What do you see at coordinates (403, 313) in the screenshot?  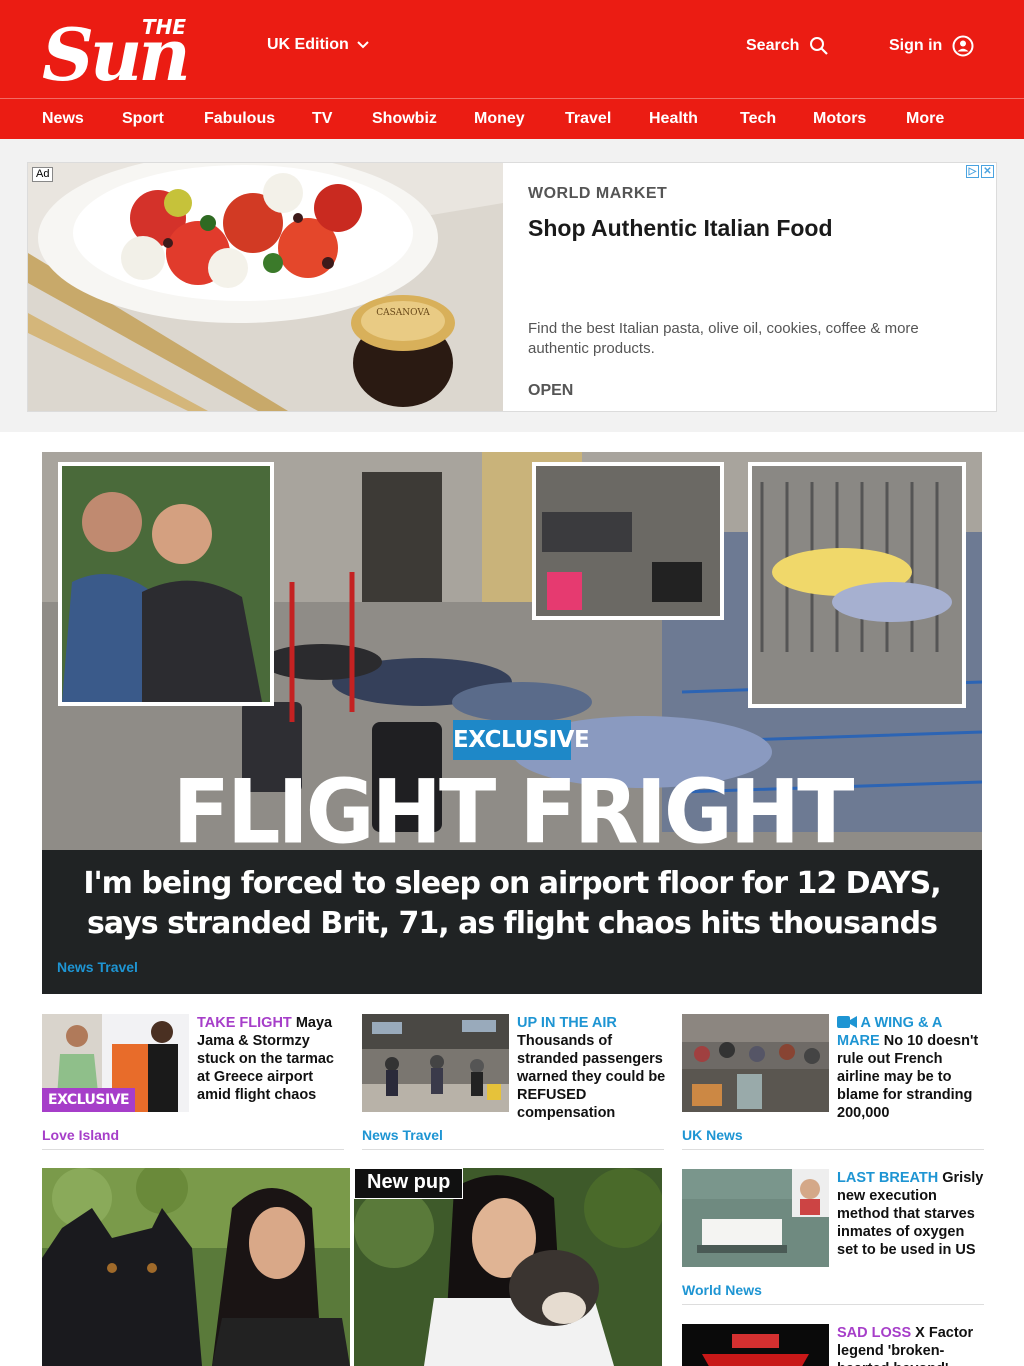 I see `svg-text: CASANOVA` at bounding box center [403, 313].